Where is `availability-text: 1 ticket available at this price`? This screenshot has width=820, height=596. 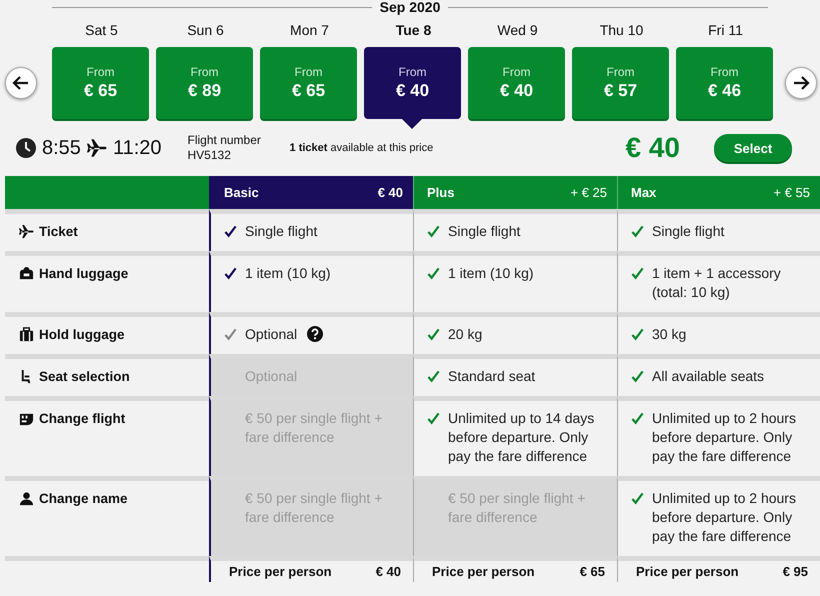
availability-text: 1 ticket available at this price is located at coordinates (362, 148).